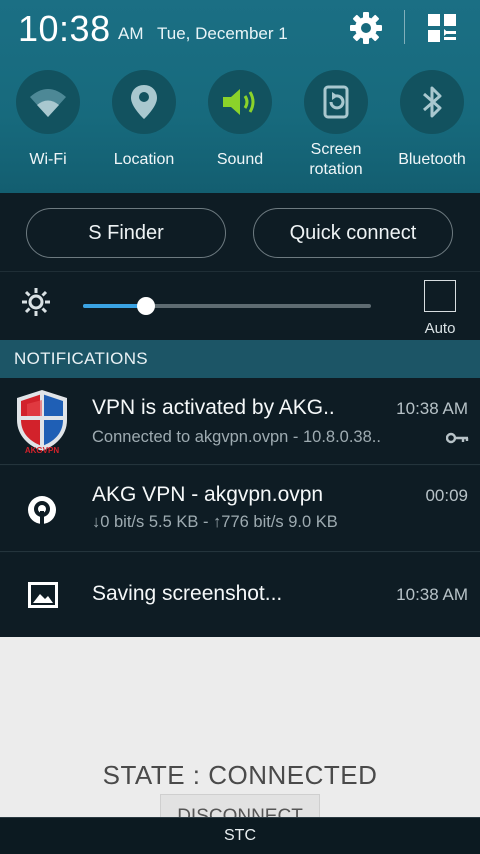 This screenshot has width=480, height=854. Describe the element at coordinates (336, 159) in the screenshot. I see `qs-label: Screen rotation` at that location.